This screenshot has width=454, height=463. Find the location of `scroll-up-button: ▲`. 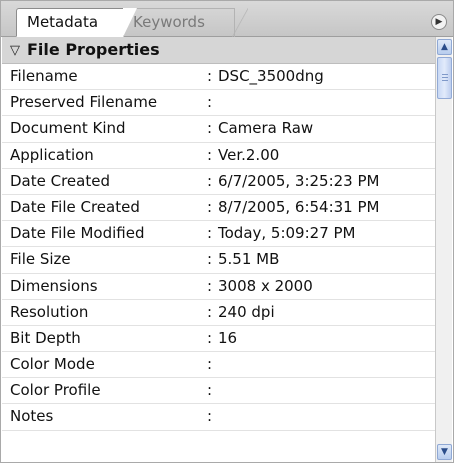

scroll-up-button: ▲ is located at coordinates (444, 47).